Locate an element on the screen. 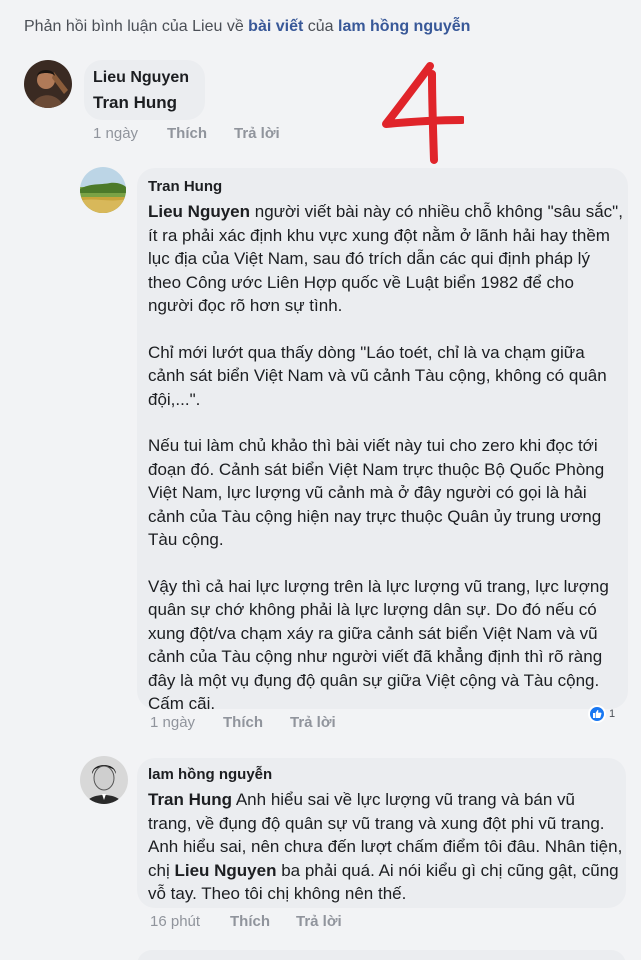 This screenshot has width=641, height=960. comment-actions-1: 1 ngày Thích Trả lời is located at coordinates (186, 133).